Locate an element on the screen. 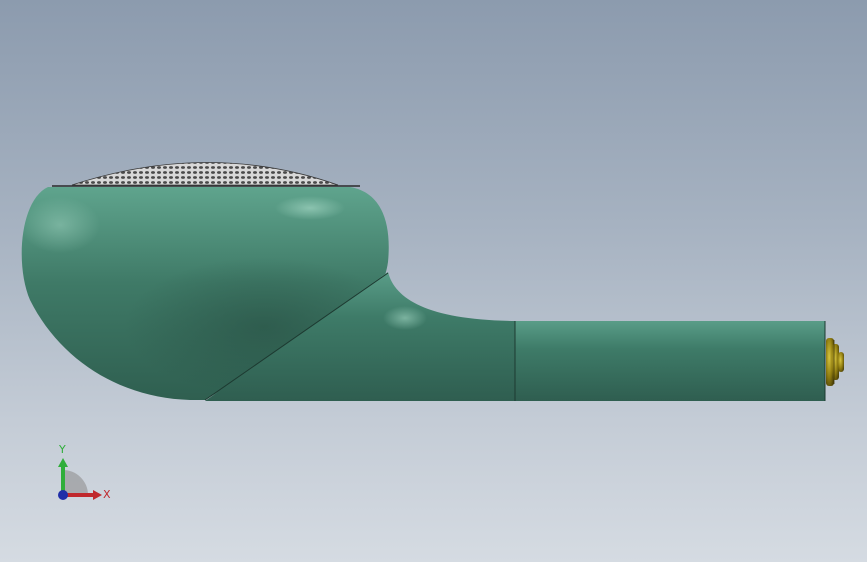 Image resolution: width=867 pixels, height=562 pixels. x-axis-label: X is located at coordinates (107, 494).